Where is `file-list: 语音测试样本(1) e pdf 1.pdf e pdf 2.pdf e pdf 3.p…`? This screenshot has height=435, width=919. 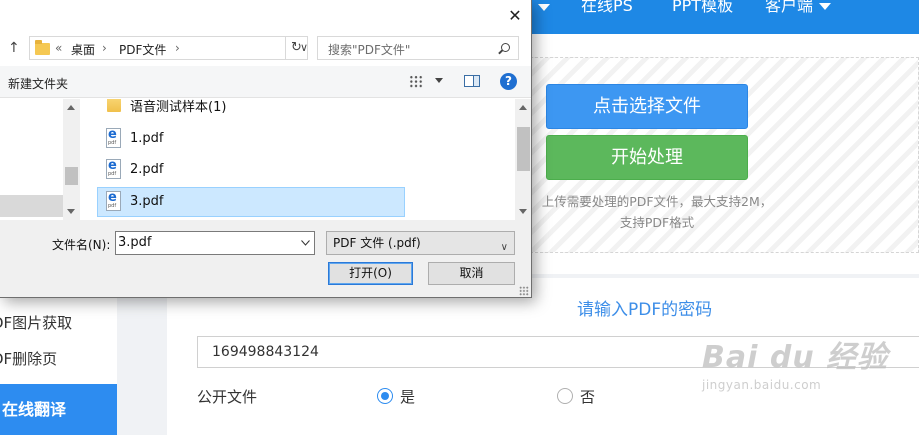 file-list: 语音测试样本(1) e pdf 1.pdf e pdf 2.pdf e pdf 3.p… is located at coordinates (298, 159).